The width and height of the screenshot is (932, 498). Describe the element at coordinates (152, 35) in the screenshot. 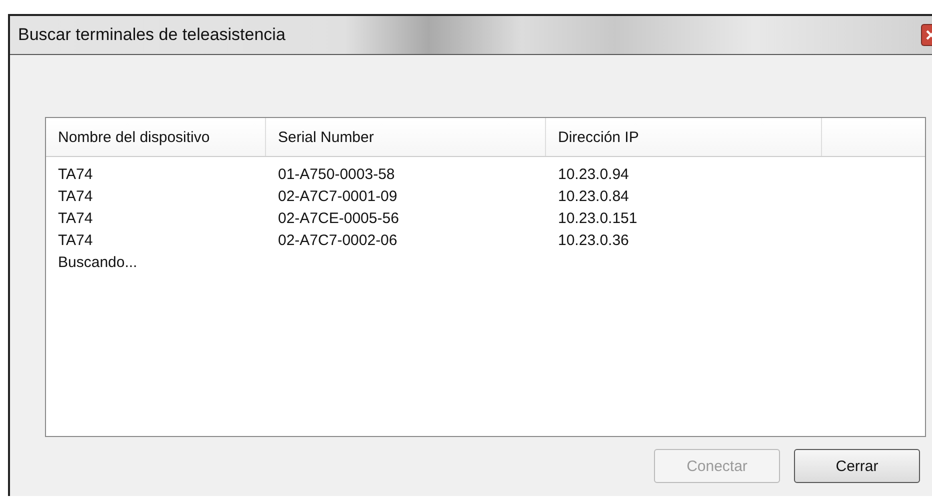

I see `window-title: Buscar terminales de teleasistencia` at that location.